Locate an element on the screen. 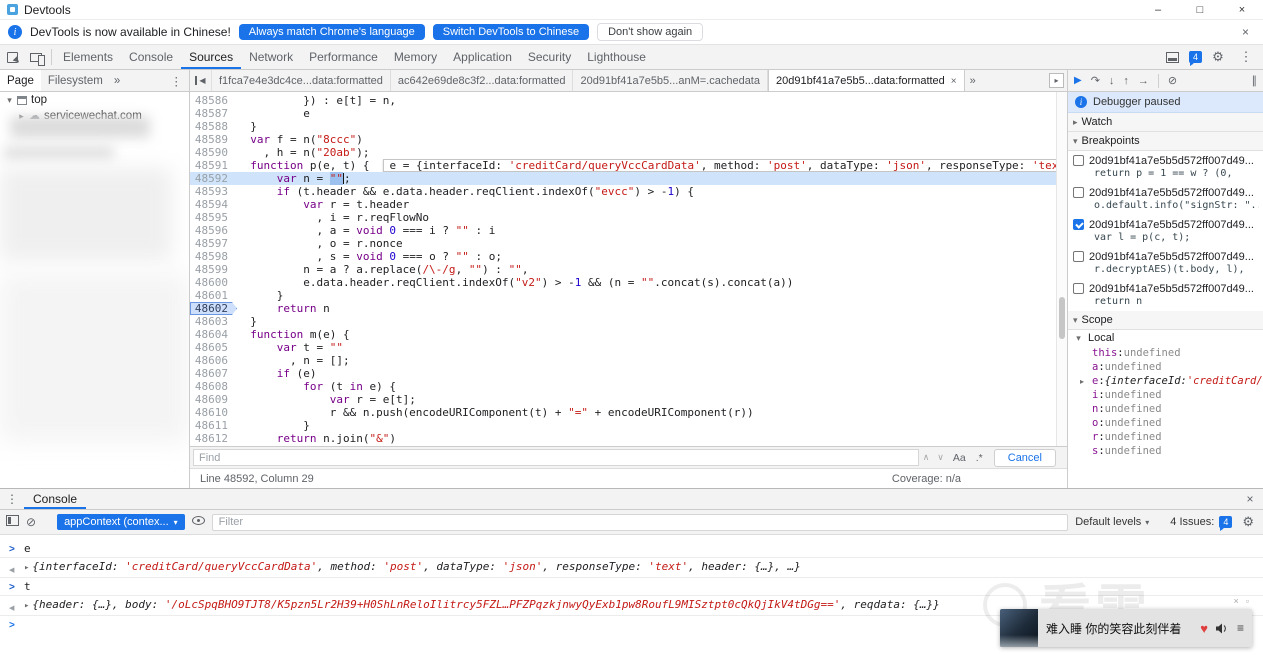 The height and width of the screenshot is (656, 1263). panel-tab-performance: Performance is located at coordinates (343, 57).